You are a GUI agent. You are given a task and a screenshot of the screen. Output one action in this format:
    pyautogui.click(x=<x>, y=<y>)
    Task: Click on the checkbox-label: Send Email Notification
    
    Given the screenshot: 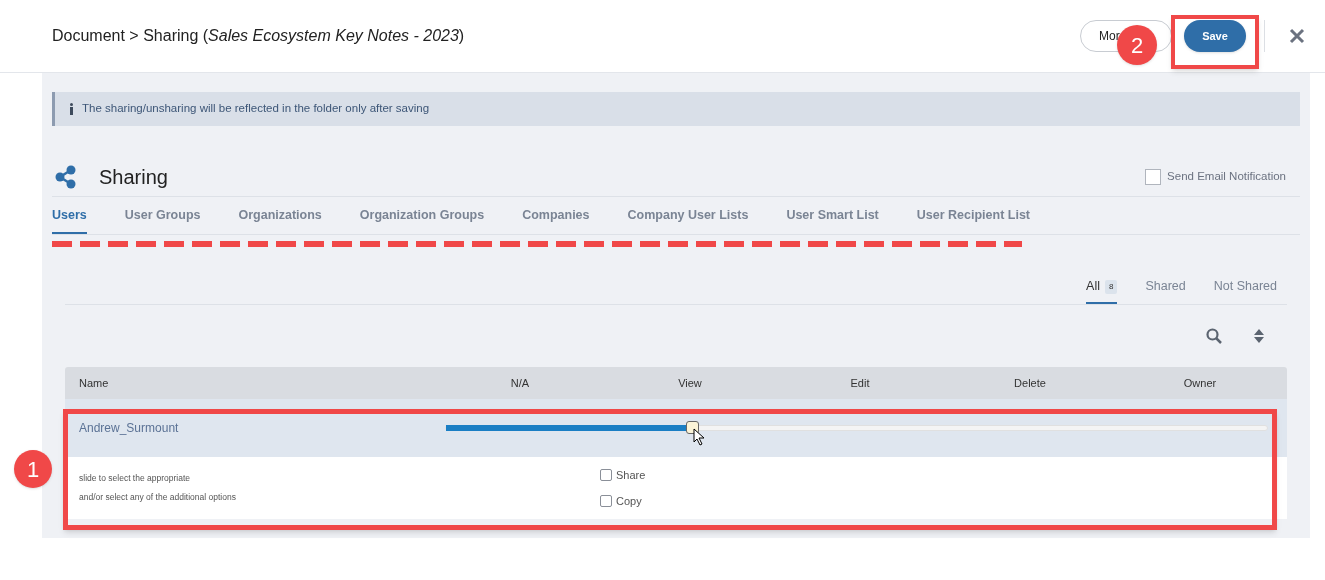 What is the action you would take?
    pyautogui.click(x=1226, y=176)
    